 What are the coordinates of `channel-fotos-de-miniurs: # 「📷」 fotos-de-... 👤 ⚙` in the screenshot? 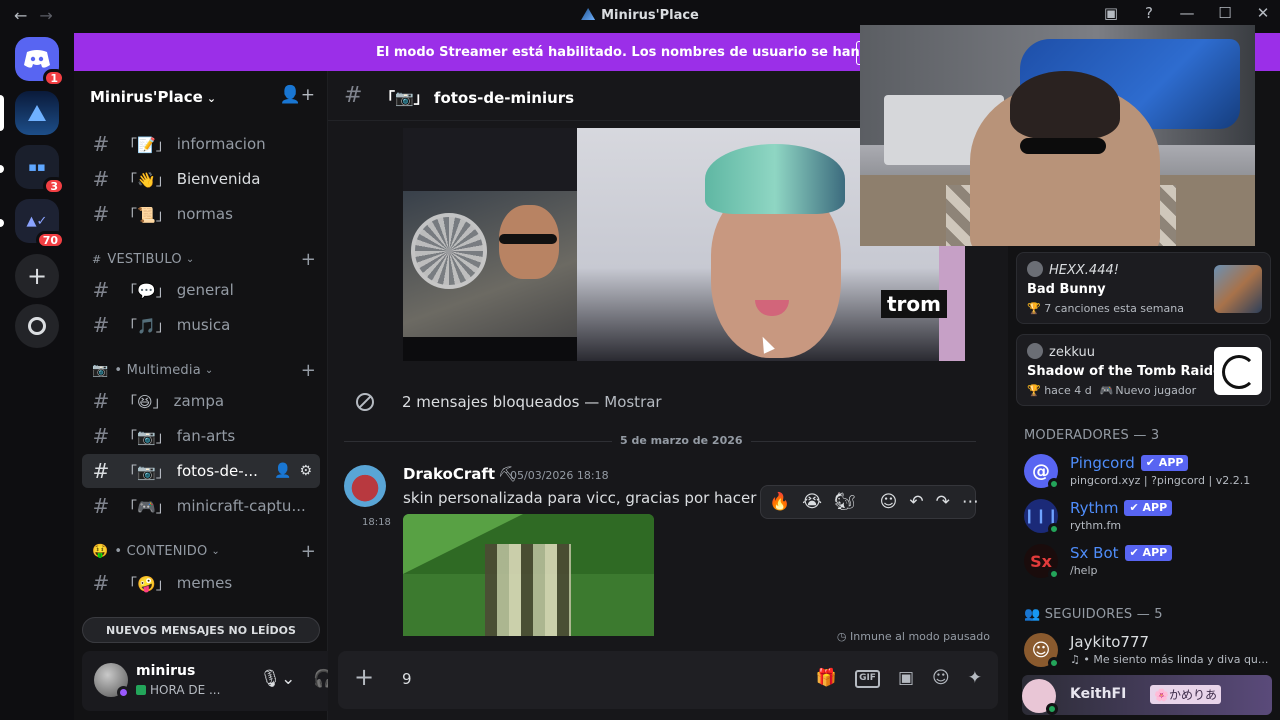 It's located at (201, 471).